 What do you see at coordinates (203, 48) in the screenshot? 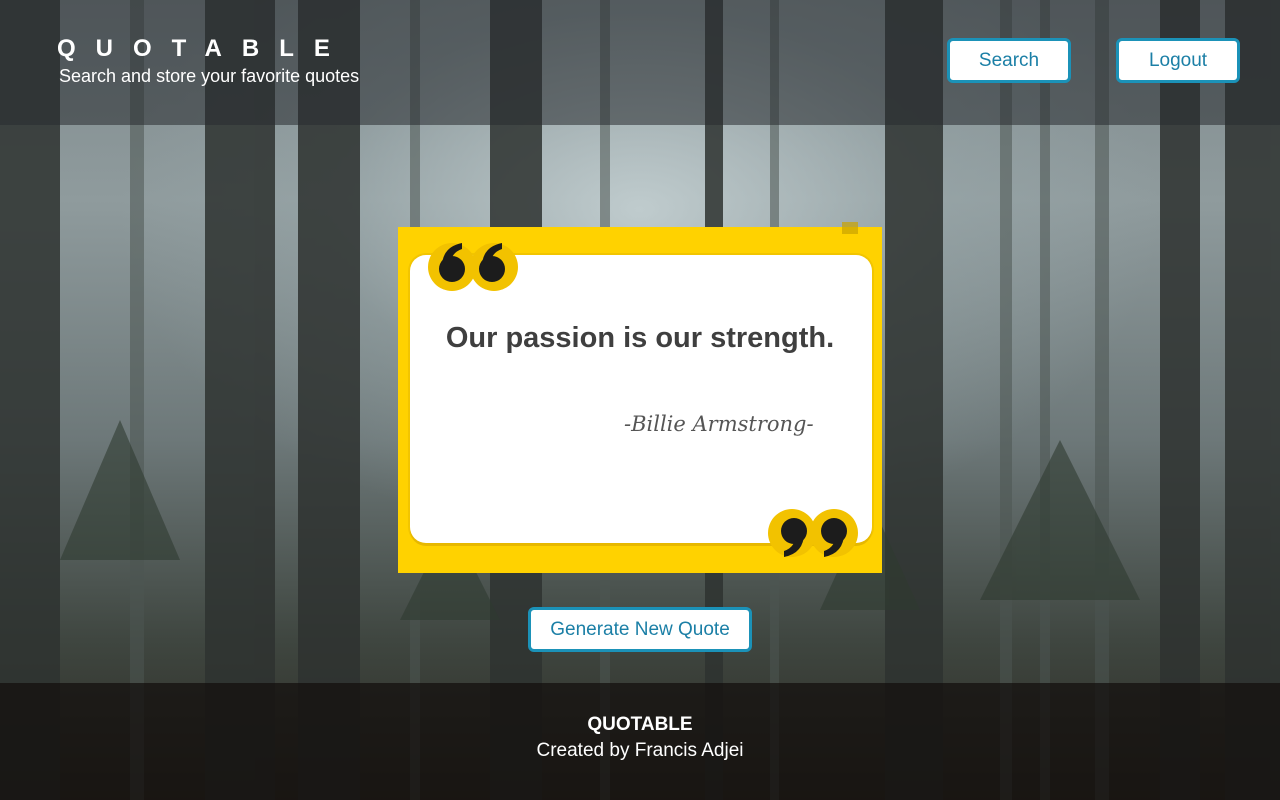
I see `brand-title: QUOTABLE` at bounding box center [203, 48].